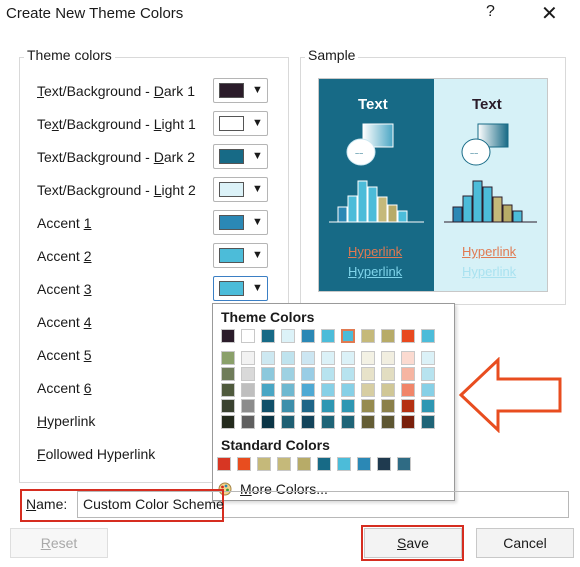  I want to click on dark2-color-button: ▼, so click(240, 156).